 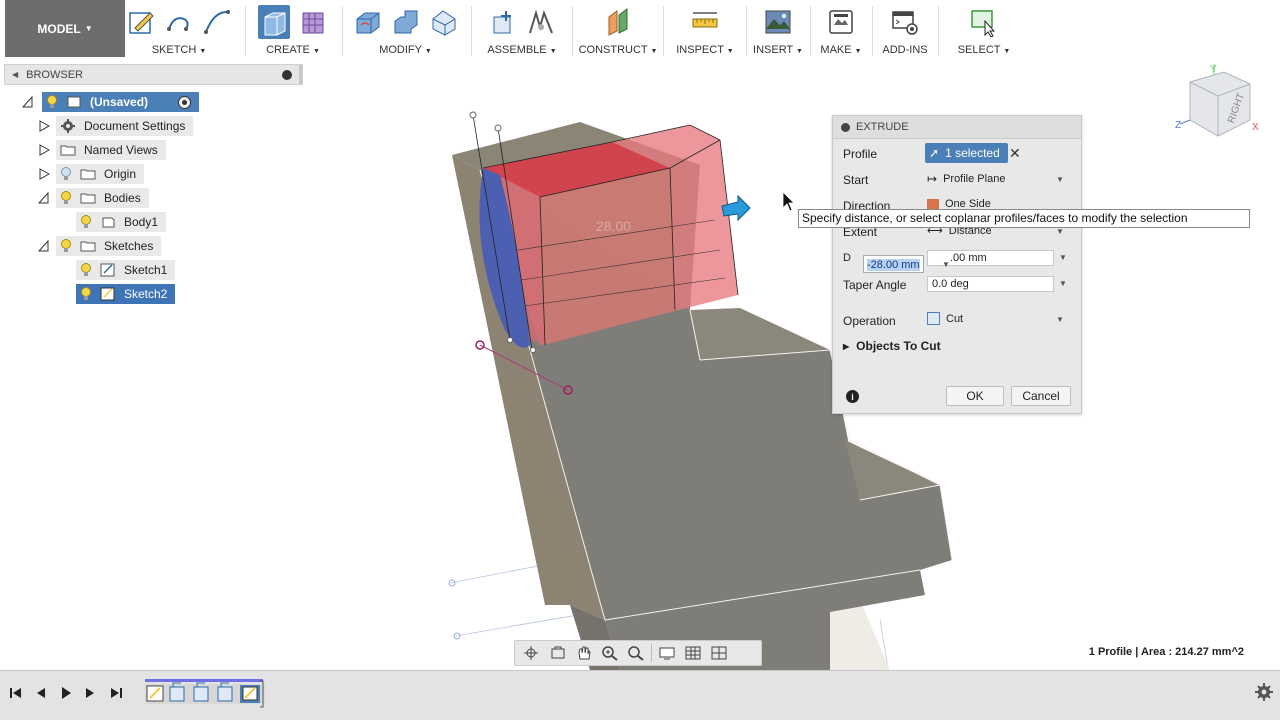 What do you see at coordinates (185, 102) in the screenshot?
I see `activate-radio-icon` at bounding box center [185, 102].